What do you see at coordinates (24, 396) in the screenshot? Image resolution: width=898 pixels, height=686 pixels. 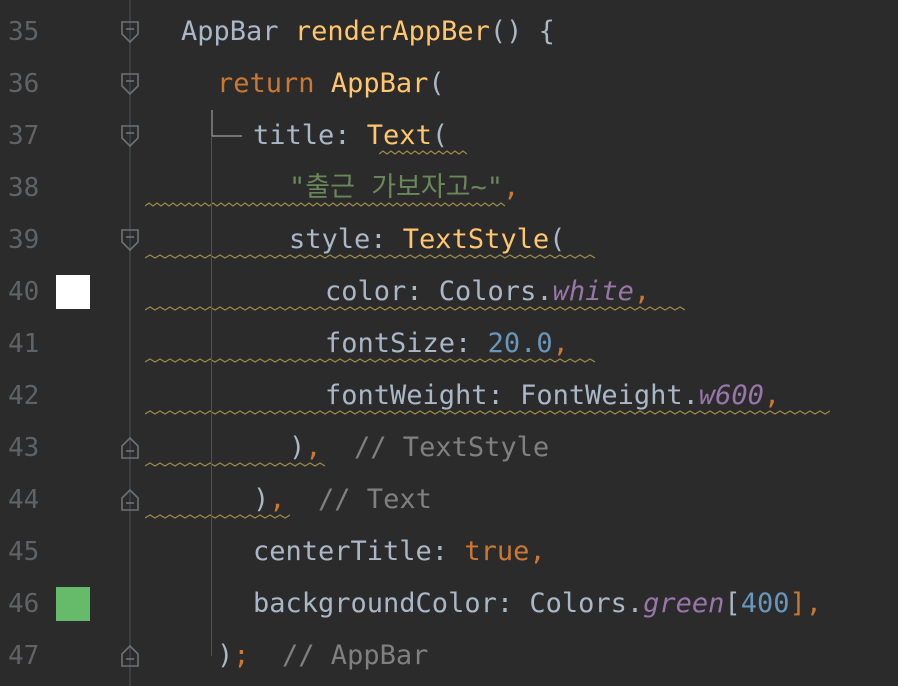 I see `line-number: 42` at bounding box center [24, 396].